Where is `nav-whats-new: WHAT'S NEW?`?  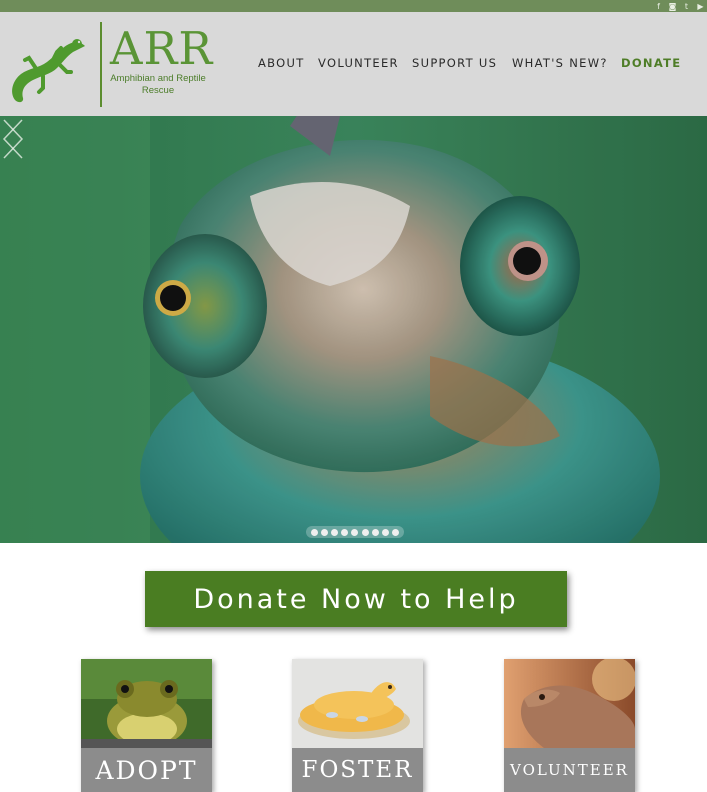
nav-whats-new: WHAT'S NEW? is located at coordinates (560, 63).